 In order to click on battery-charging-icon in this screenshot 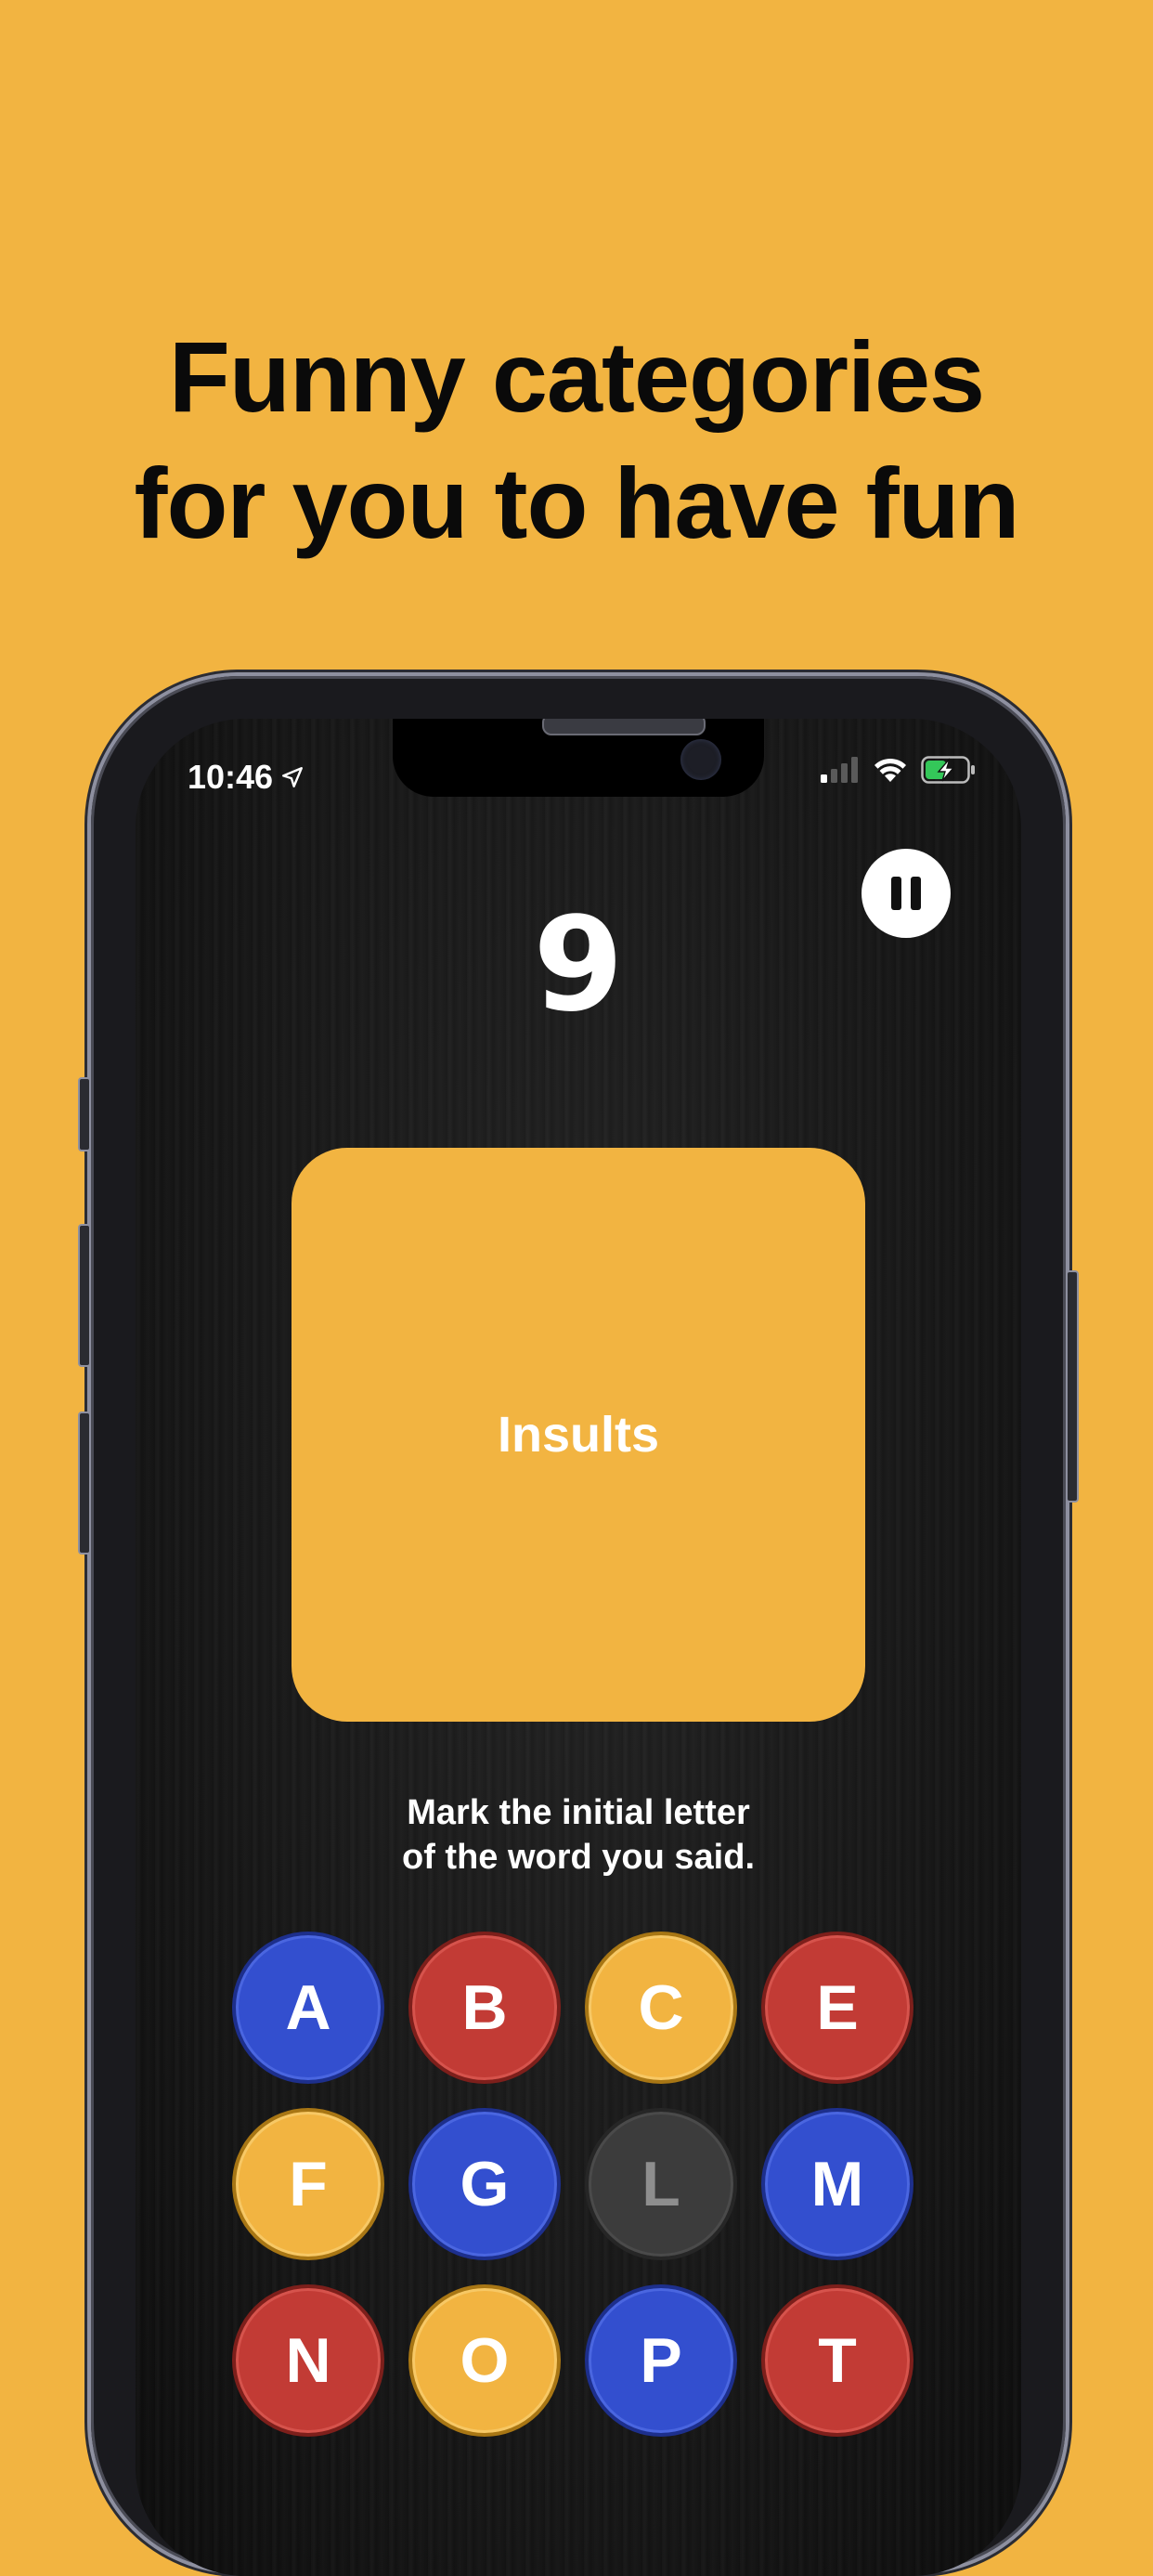, I will do `click(948, 770)`.